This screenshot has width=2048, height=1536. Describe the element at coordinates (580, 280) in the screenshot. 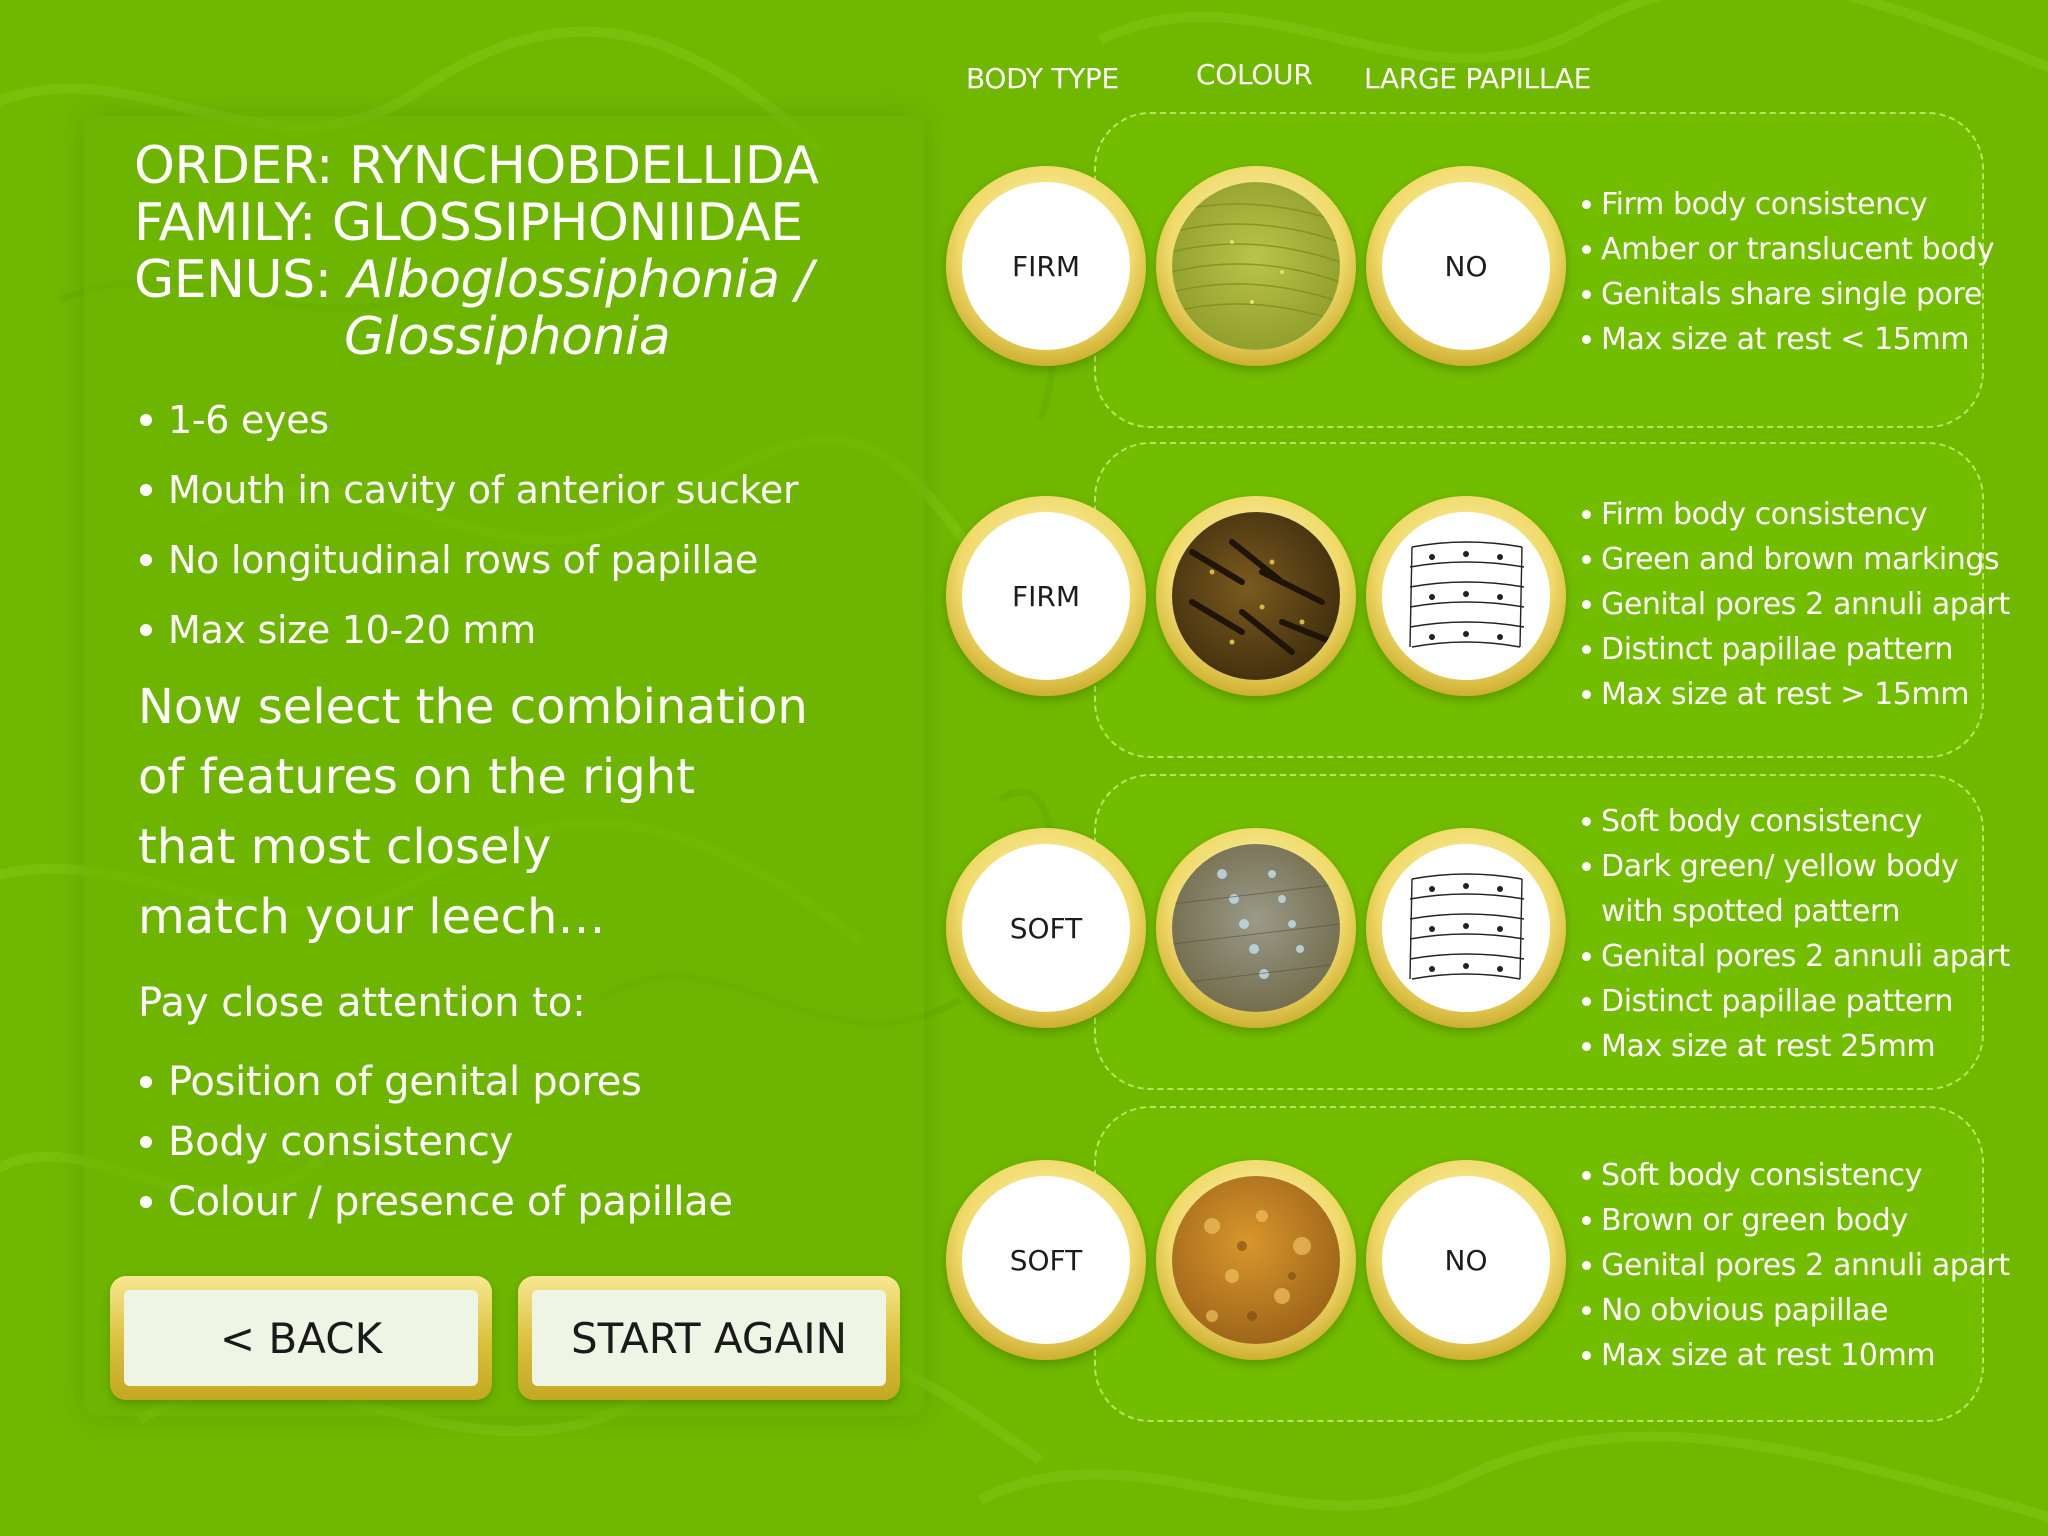

I see `genus-name-1: Alboglossiphonia /` at that location.